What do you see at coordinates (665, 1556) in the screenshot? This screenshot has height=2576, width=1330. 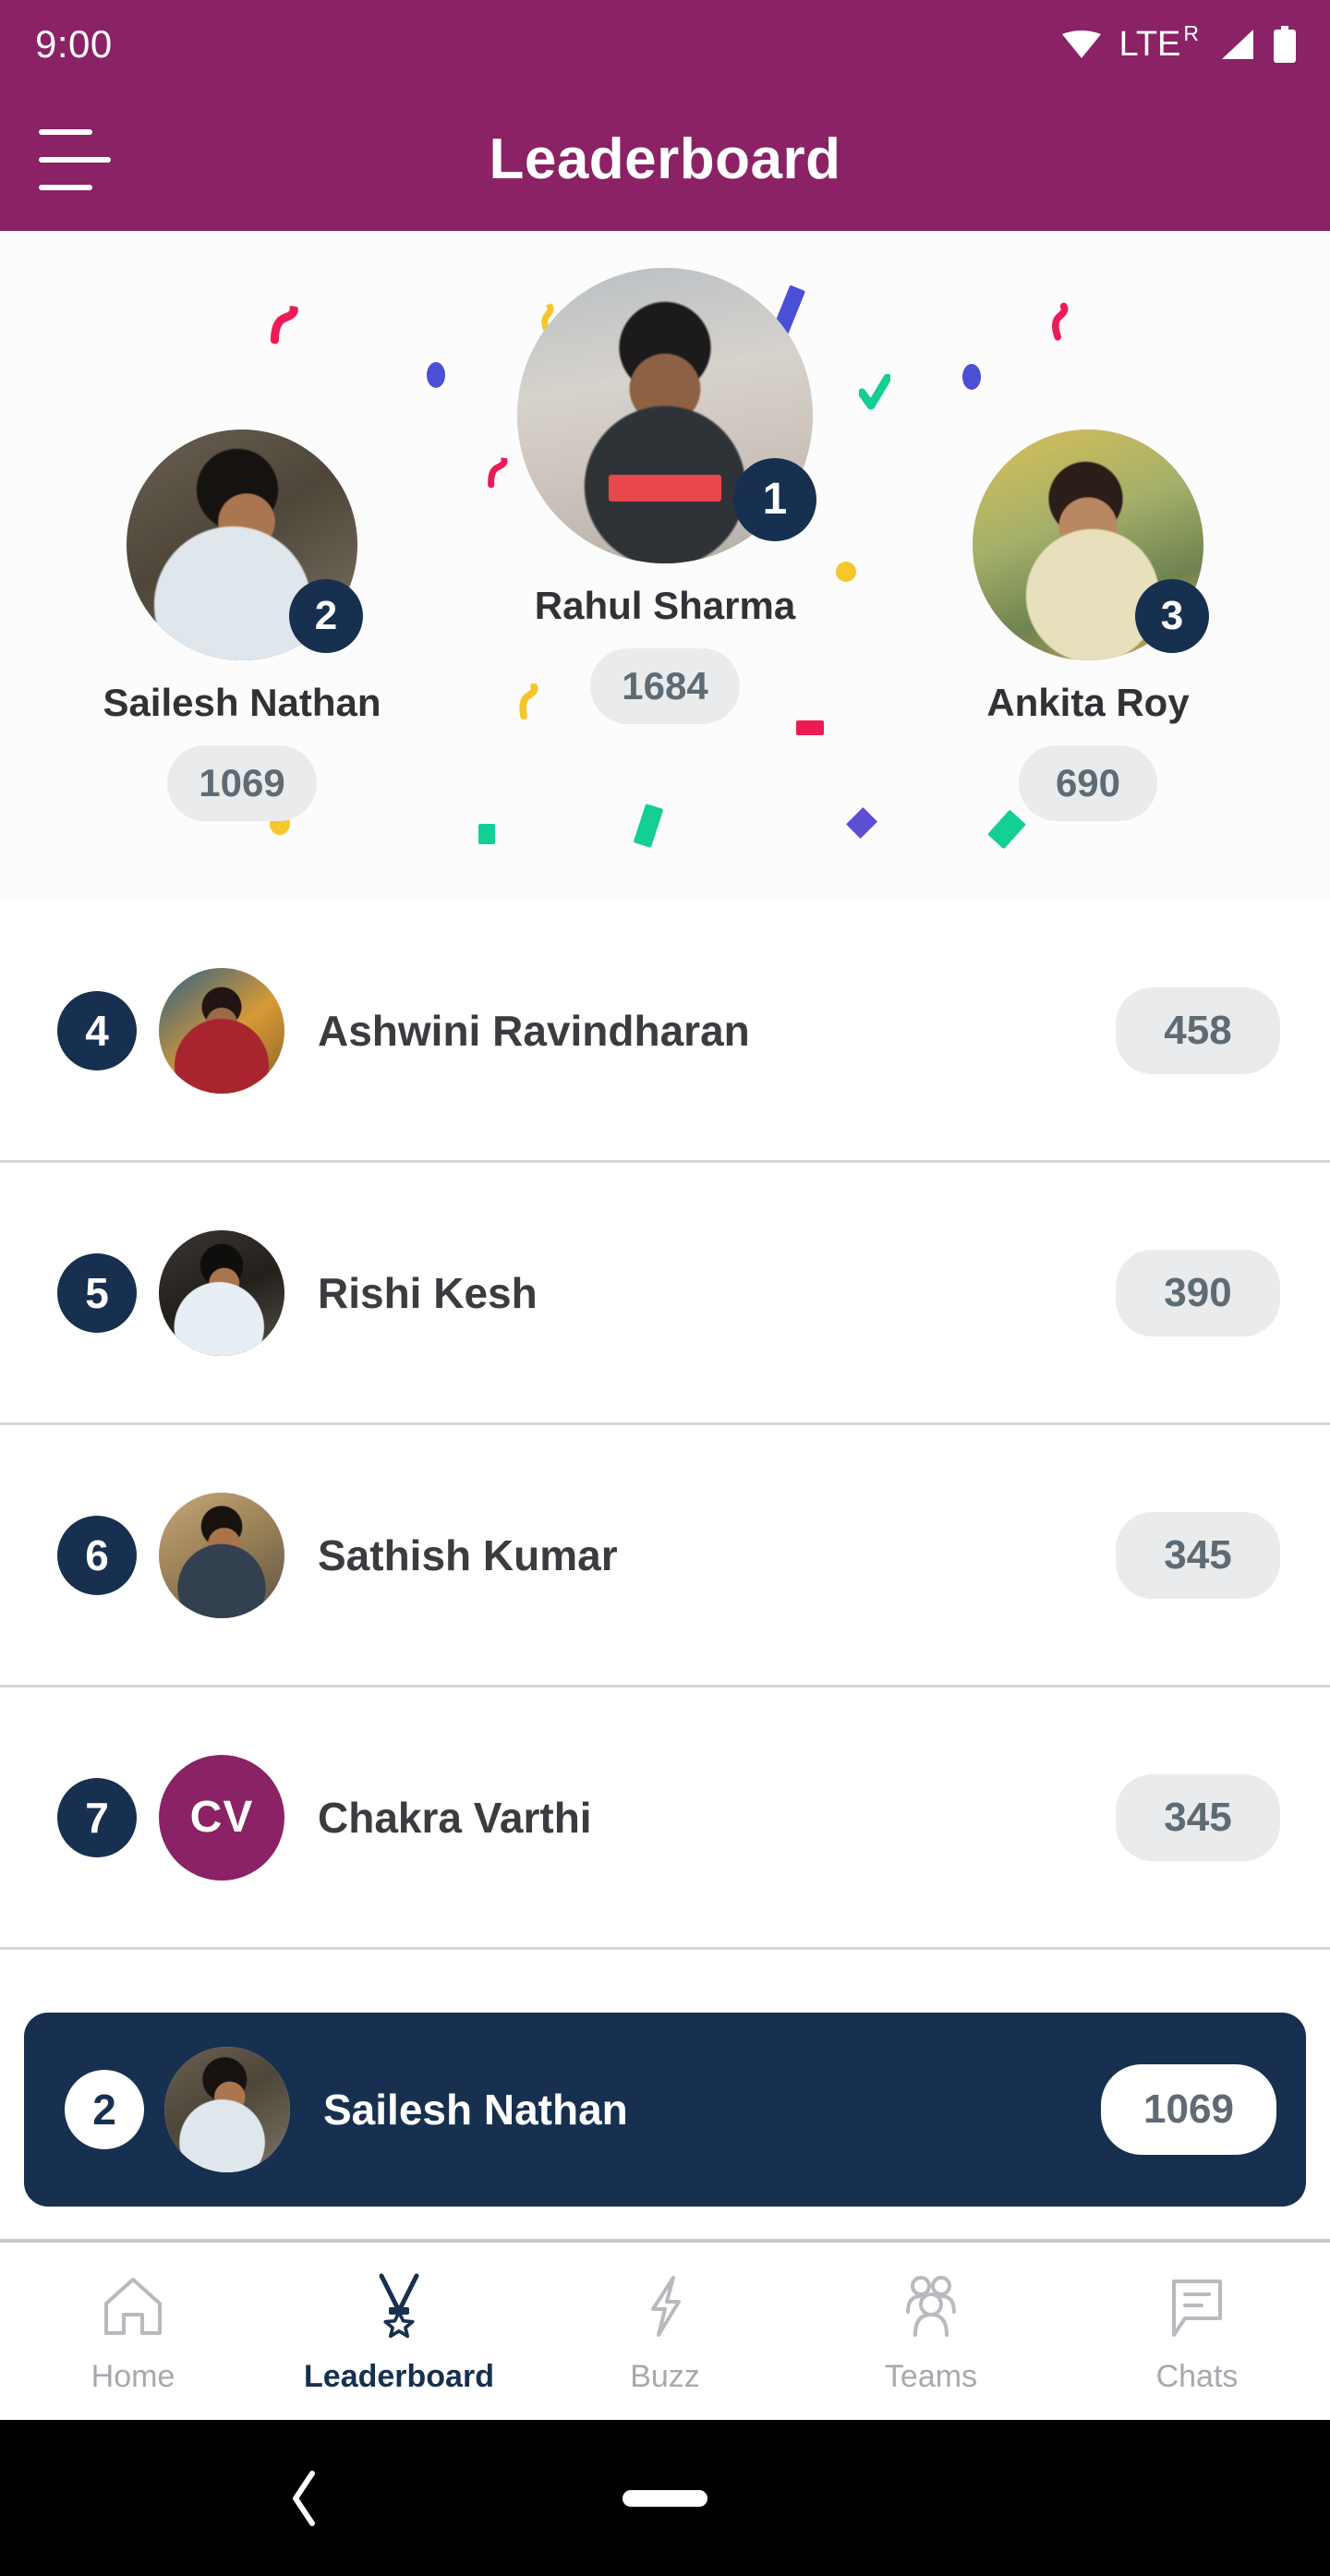 I see `table-row: 6 Sathish Kumar 345` at bounding box center [665, 1556].